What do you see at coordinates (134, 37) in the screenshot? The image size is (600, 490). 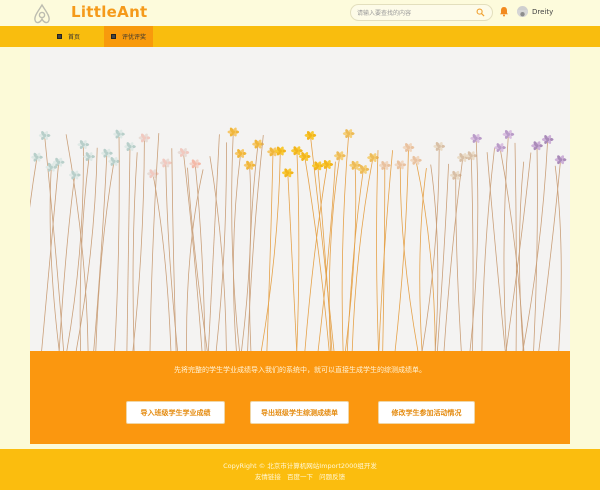 I see `nav-item-label: 评优评奖` at bounding box center [134, 37].